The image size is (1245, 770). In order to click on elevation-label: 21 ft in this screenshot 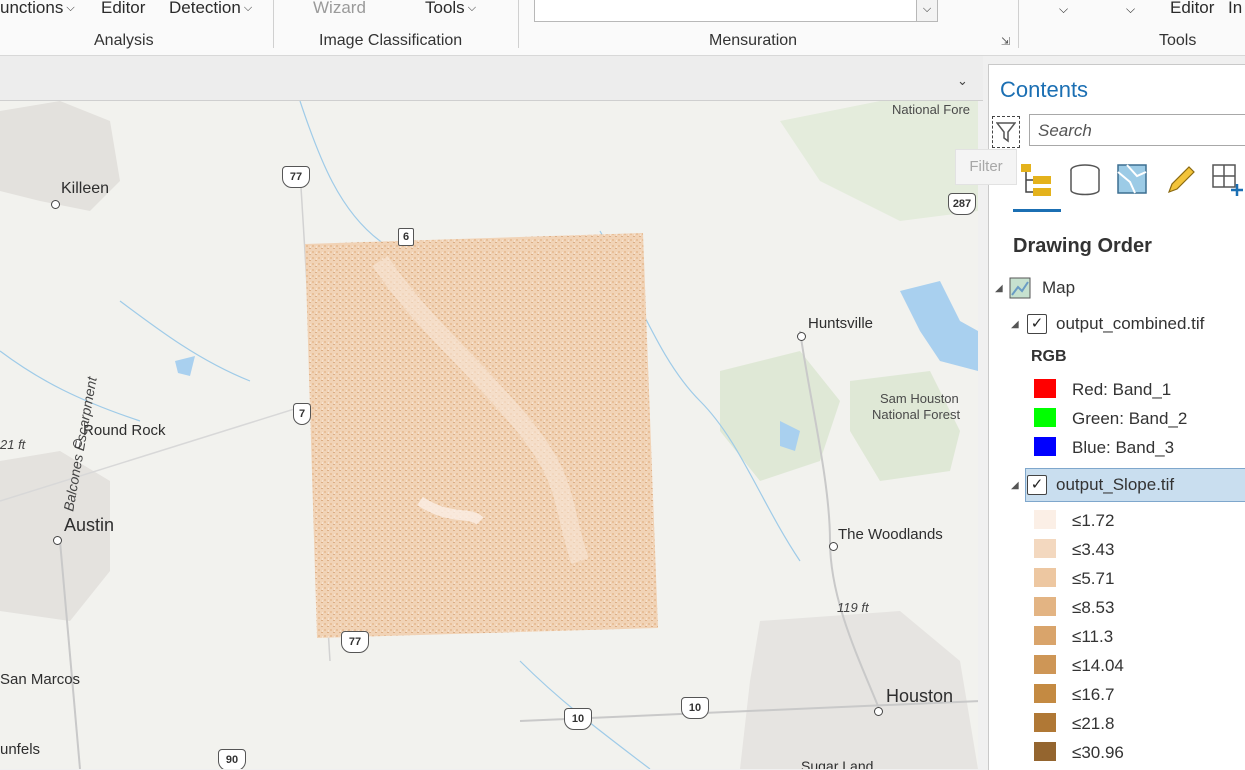, I will do `click(13, 444)`.